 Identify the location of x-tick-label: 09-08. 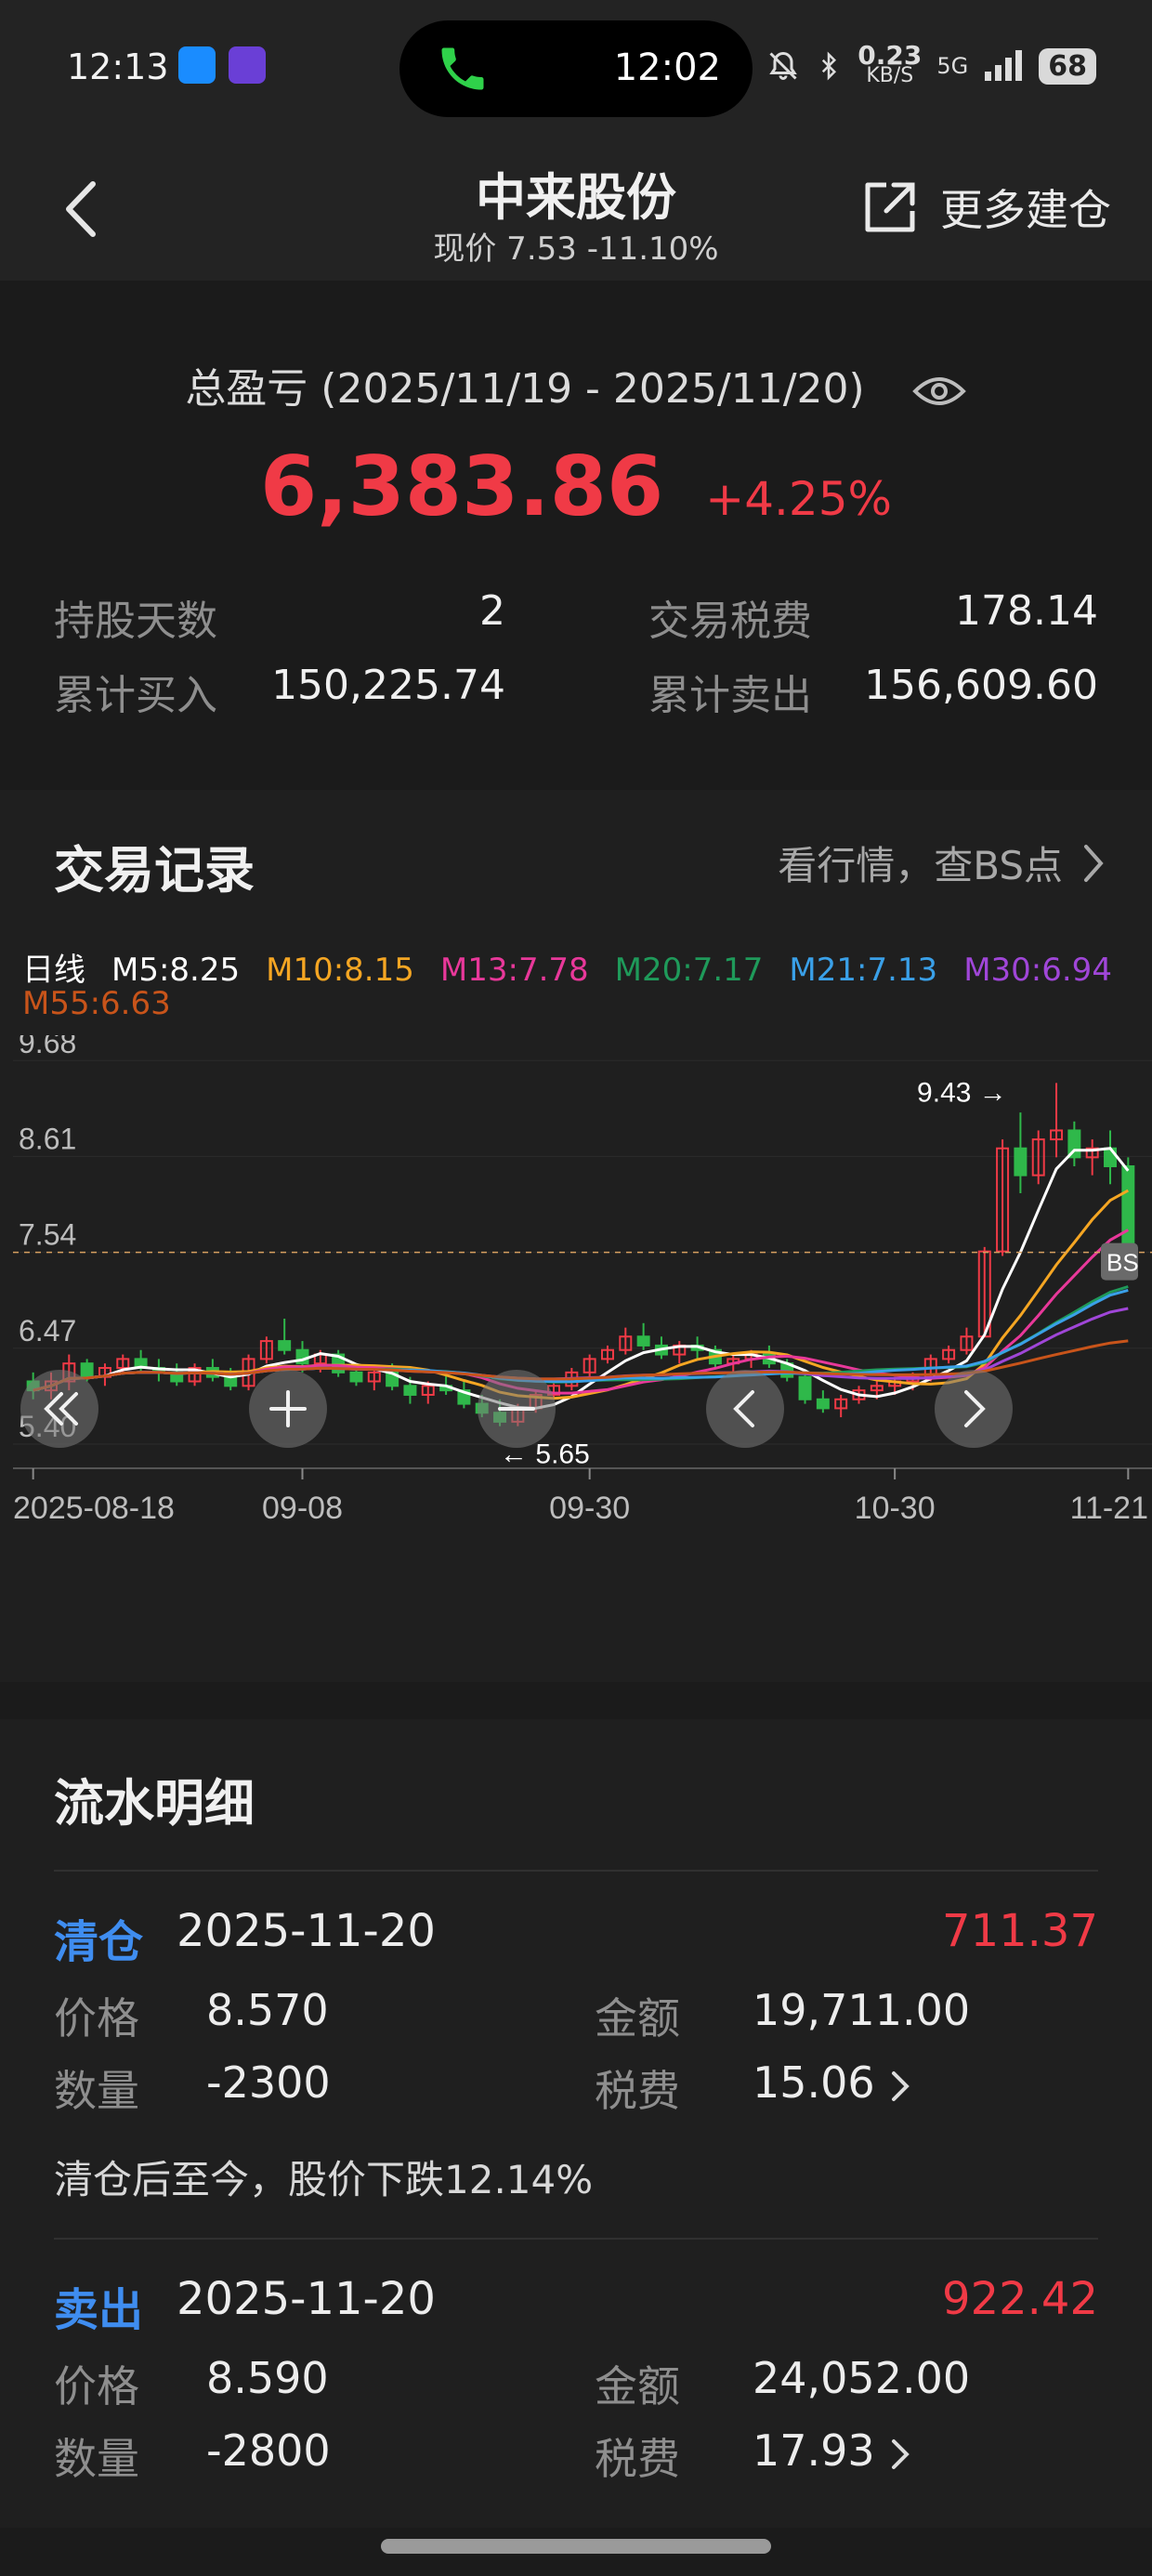
(302, 1508).